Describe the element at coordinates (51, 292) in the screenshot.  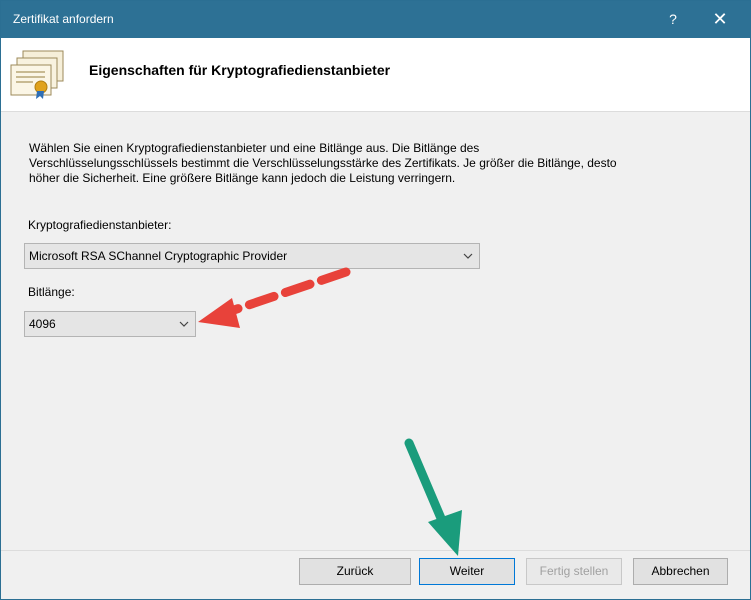
I see `bitlength-label: Bitlänge:` at that location.